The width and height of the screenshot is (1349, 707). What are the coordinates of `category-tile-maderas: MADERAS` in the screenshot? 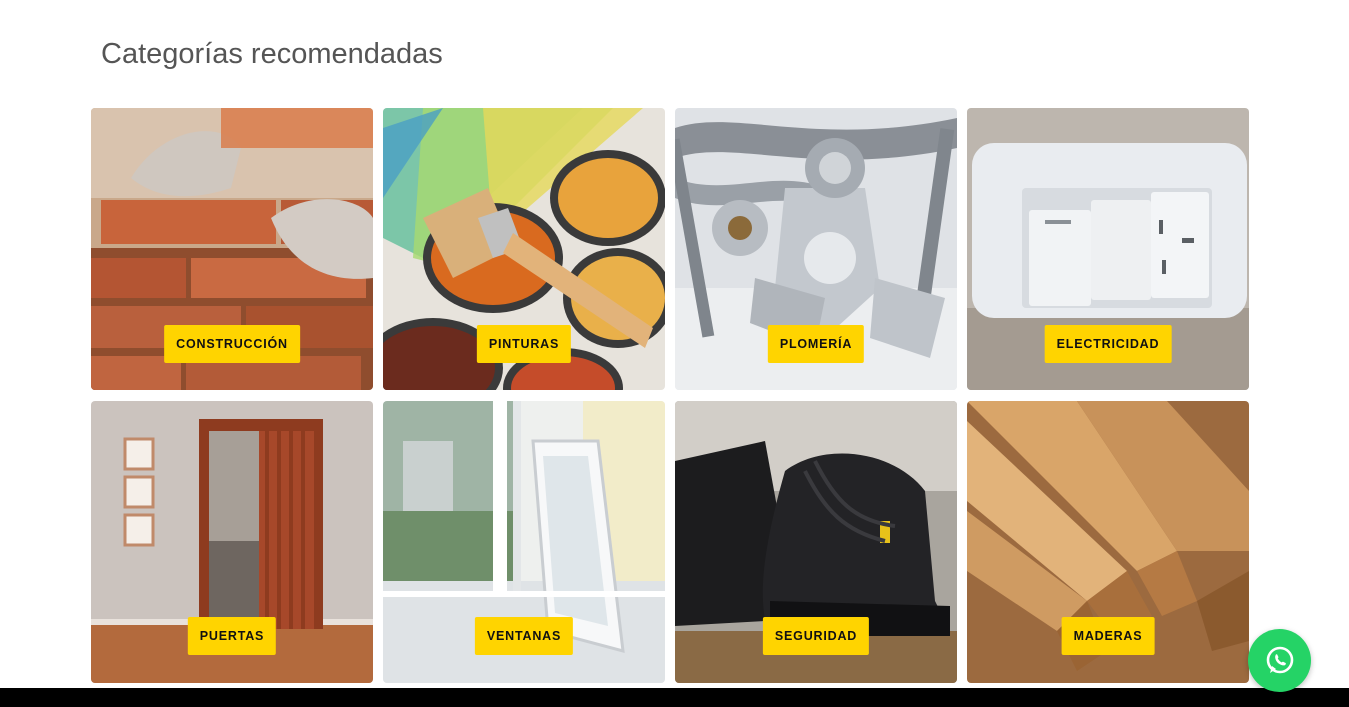 It's located at (1108, 542).